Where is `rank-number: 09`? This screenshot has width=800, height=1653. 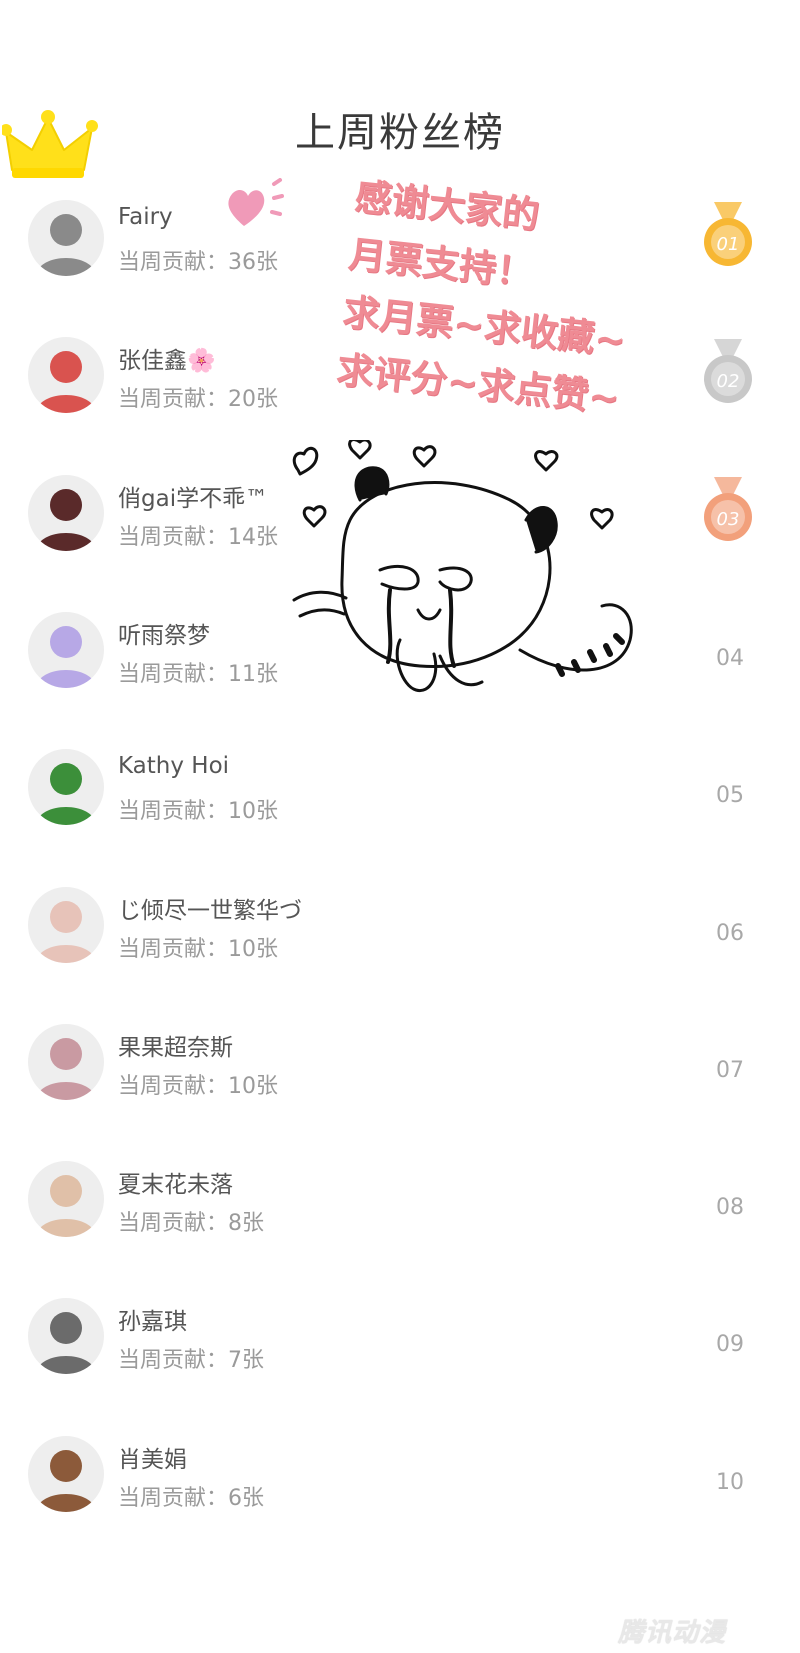
rank-number: 09 is located at coordinates (730, 1345).